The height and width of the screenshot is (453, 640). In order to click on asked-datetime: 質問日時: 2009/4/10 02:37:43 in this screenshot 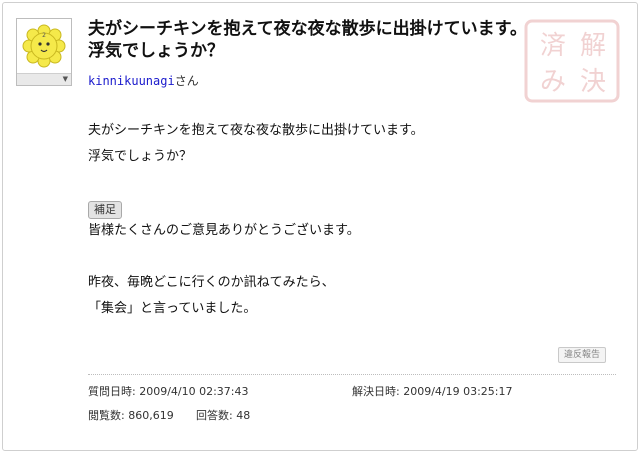, I will do `click(168, 391)`.